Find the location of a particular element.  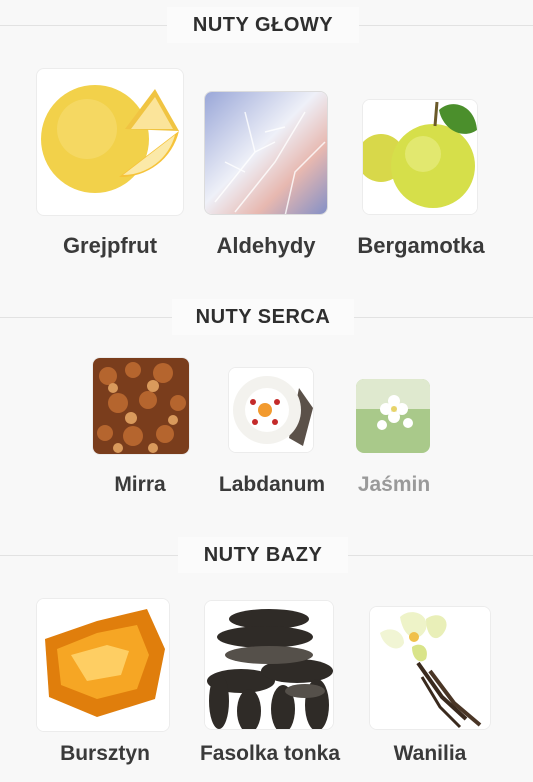

labdanum-flower-image is located at coordinates (271, 410).